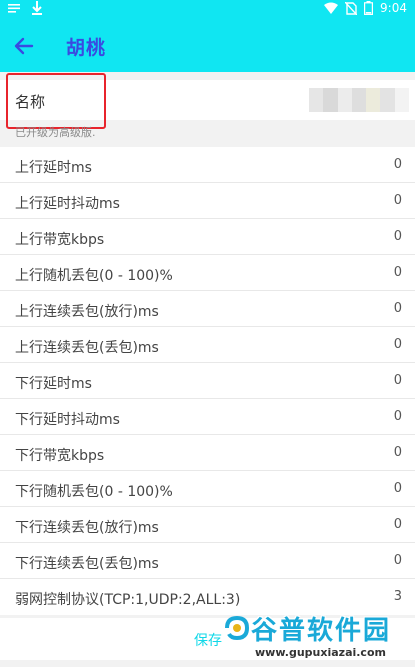 The height and width of the screenshot is (667, 415). Describe the element at coordinates (37, 8) in the screenshot. I see `download-icon` at that location.